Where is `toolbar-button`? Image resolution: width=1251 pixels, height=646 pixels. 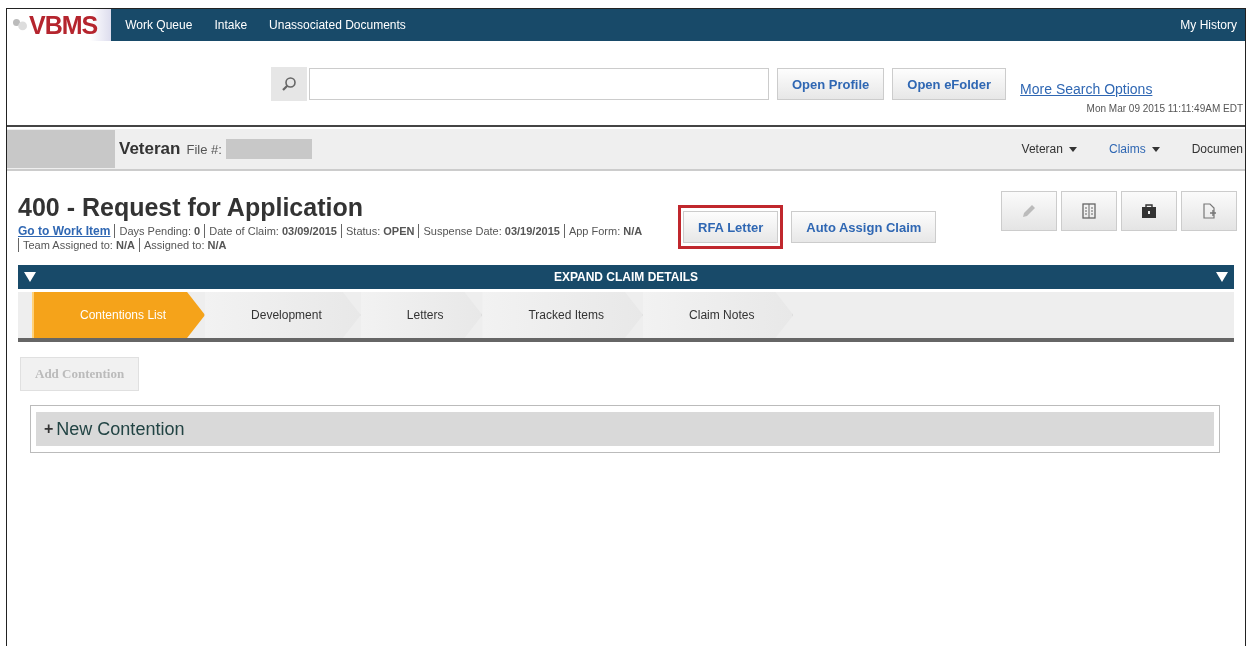 toolbar-button is located at coordinates (1149, 211).